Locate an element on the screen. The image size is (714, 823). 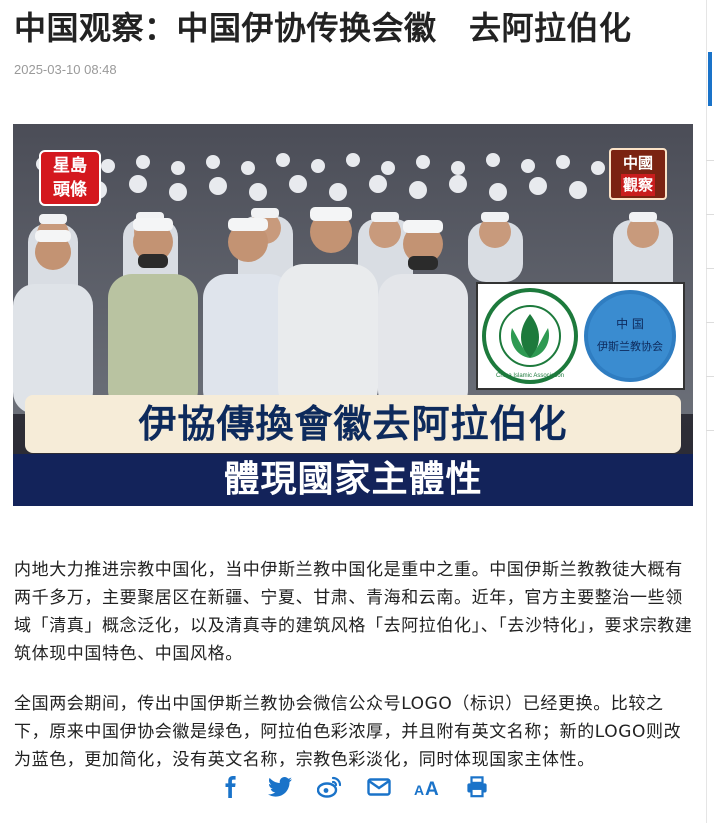
share-facebook-button is located at coordinates (231, 787).